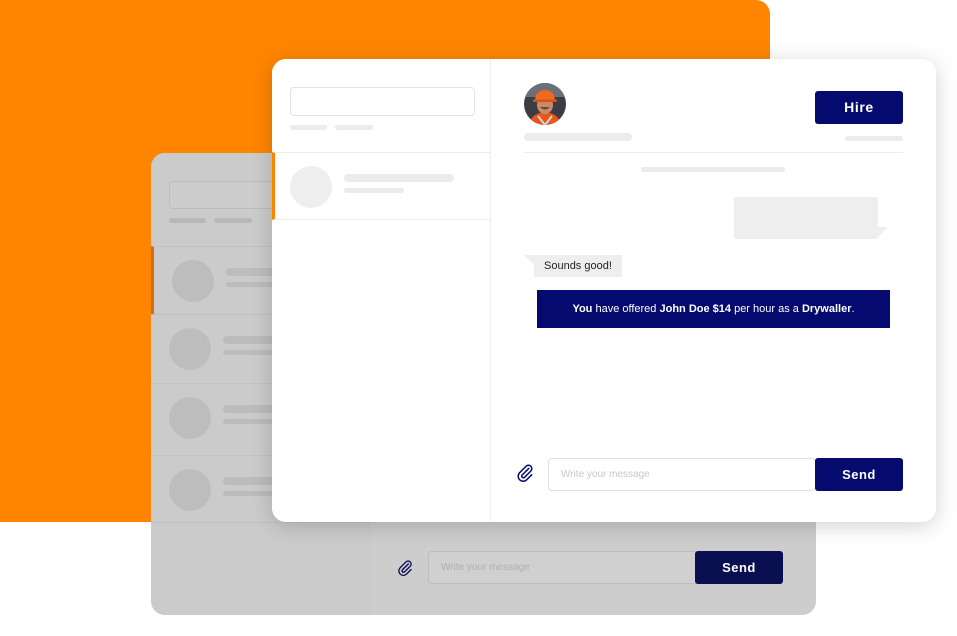  I want to click on conversation-name-placeholder, so click(399, 178).